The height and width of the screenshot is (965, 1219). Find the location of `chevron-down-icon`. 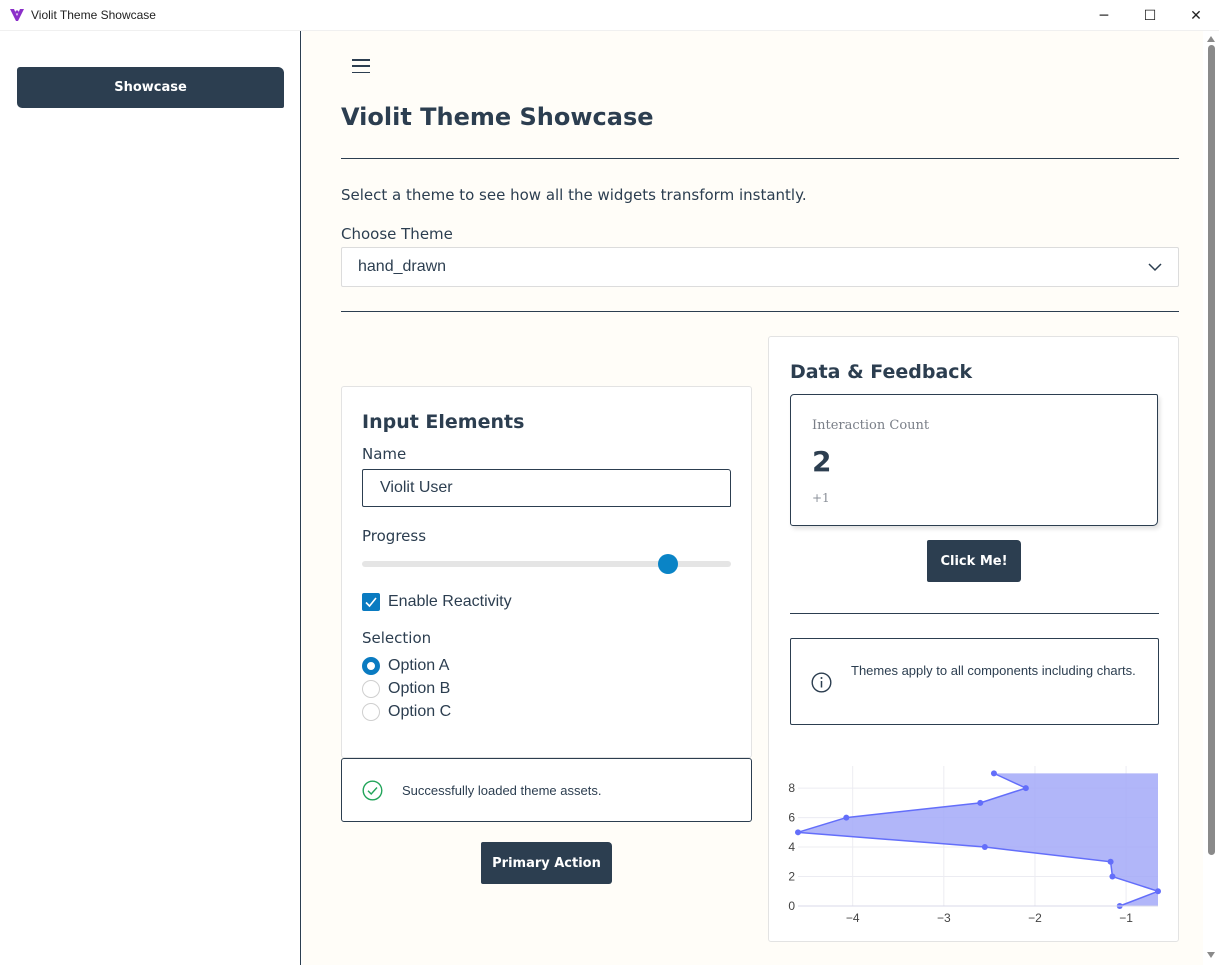

chevron-down-icon is located at coordinates (1155, 267).